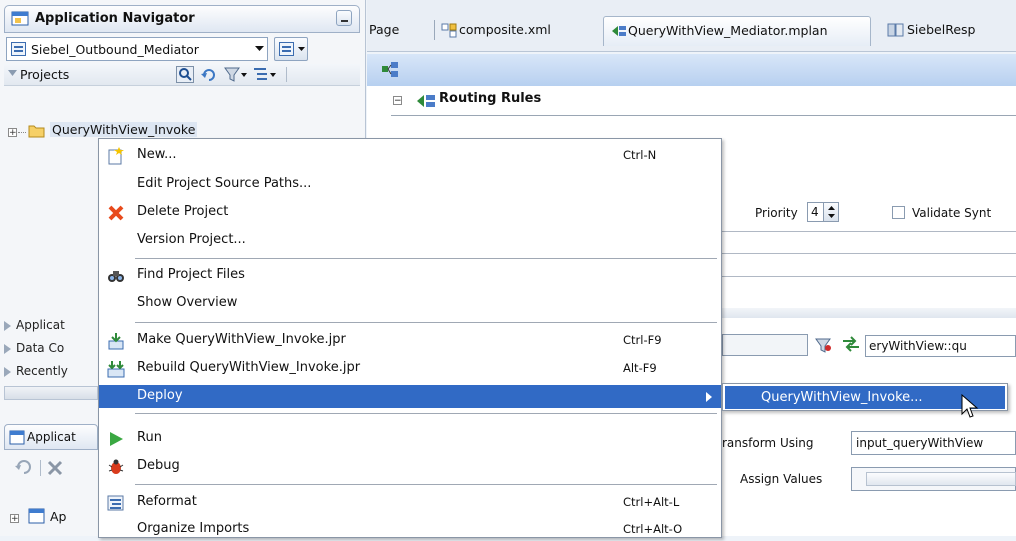 The height and width of the screenshot is (541, 1016). I want to click on make-icon, so click(116, 341).